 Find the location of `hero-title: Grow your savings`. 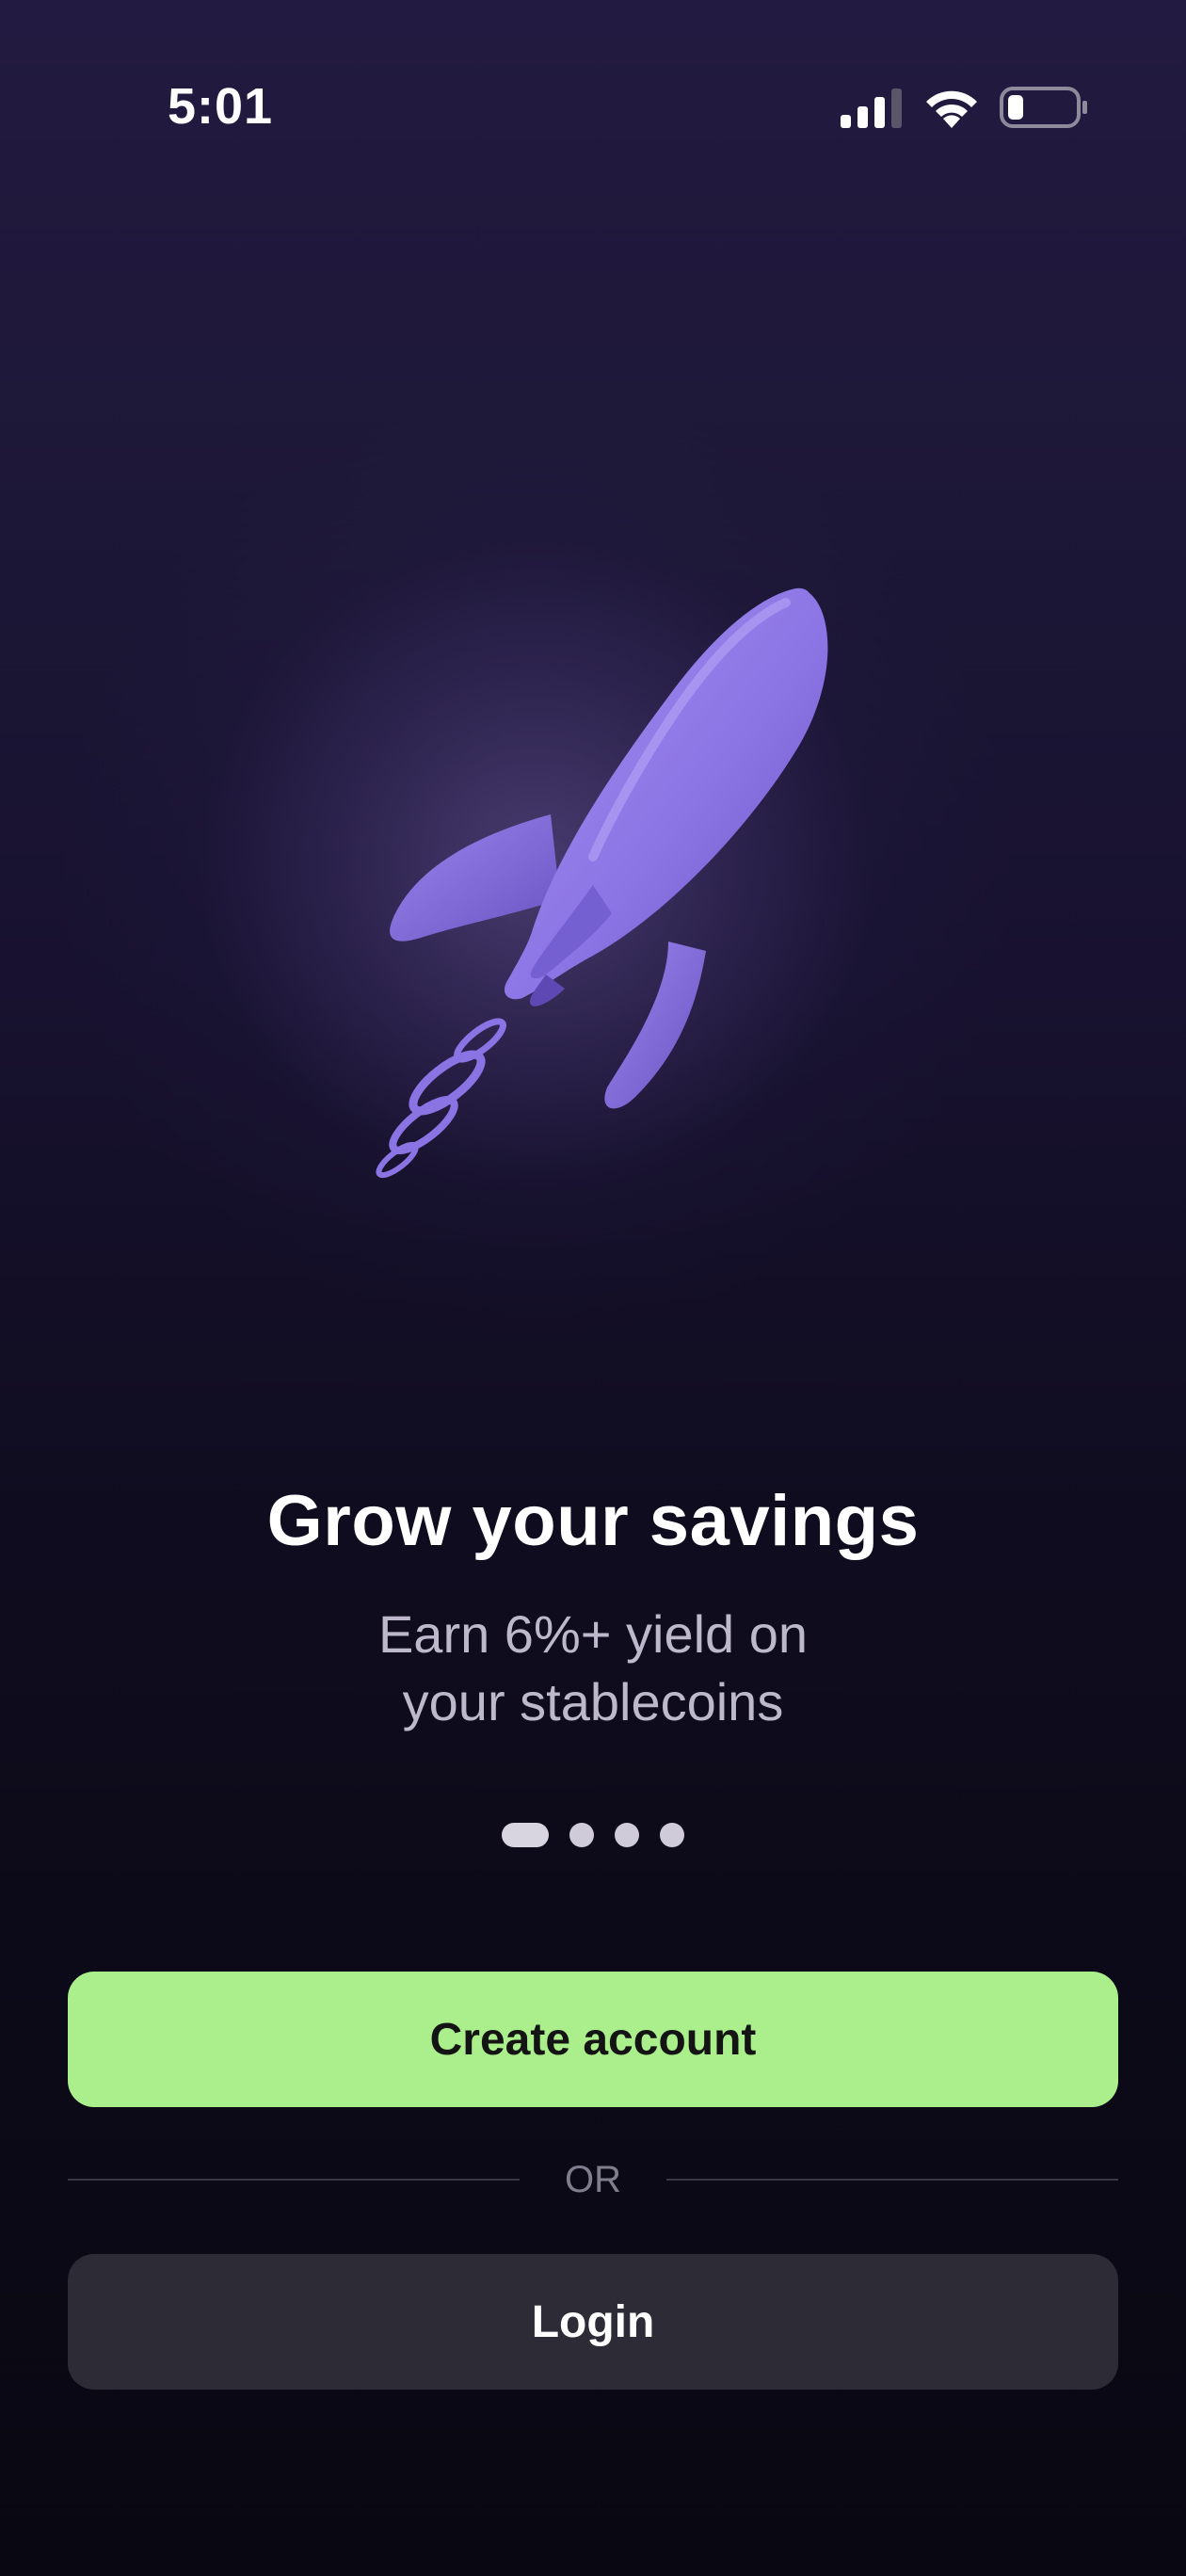

hero-title: Grow your savings is located at coordinates (593, 1521).